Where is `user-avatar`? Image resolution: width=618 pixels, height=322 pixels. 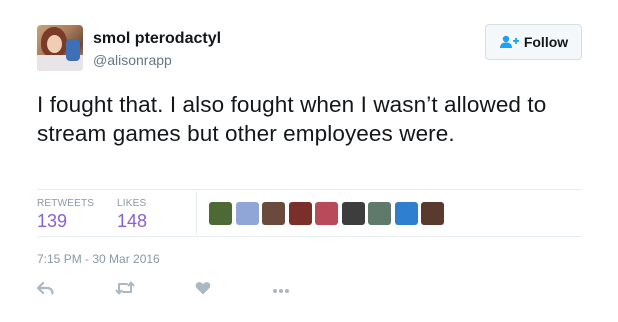
user-avatar is located at coordinates (60, 48).